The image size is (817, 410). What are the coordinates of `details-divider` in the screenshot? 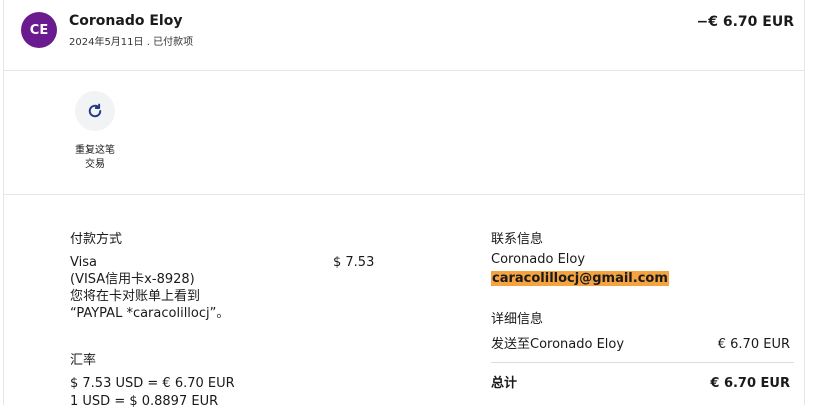 It's located at (642, 362).